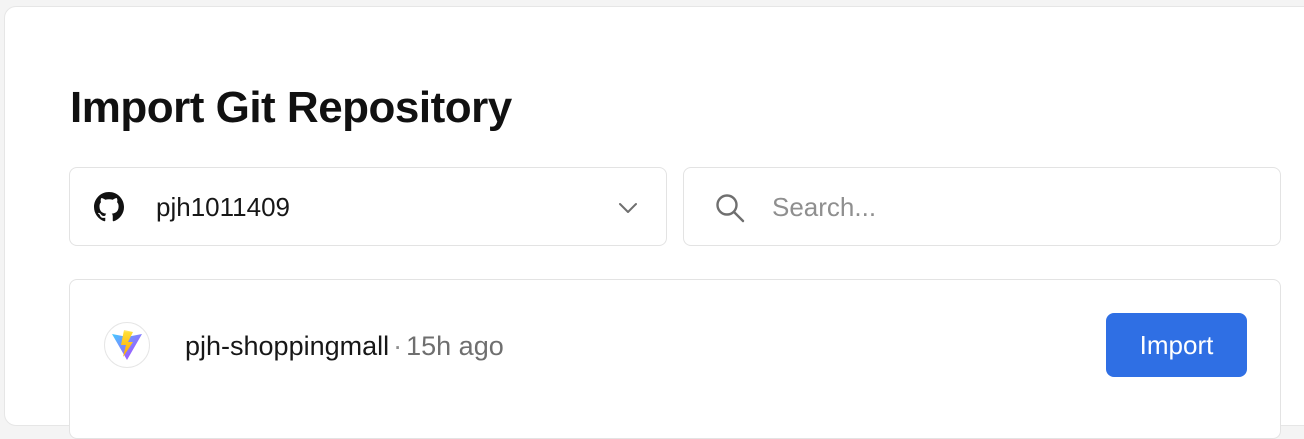  I want to click on repo-info: pjh-shoppingmall · 15h ago, so click(344, 346).